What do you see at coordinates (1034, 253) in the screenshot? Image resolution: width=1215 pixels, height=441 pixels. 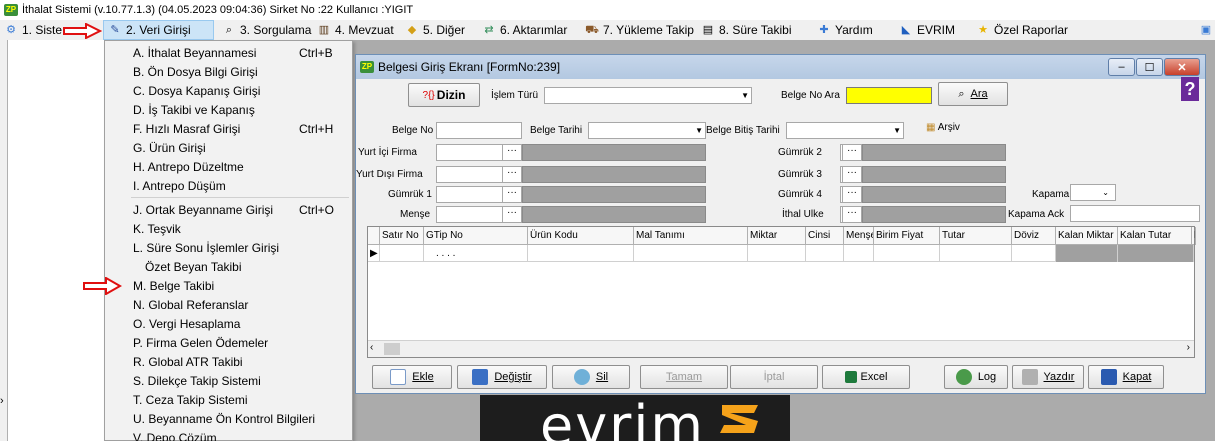 I see `cell-doviz` at bounding box center [1034, 253].